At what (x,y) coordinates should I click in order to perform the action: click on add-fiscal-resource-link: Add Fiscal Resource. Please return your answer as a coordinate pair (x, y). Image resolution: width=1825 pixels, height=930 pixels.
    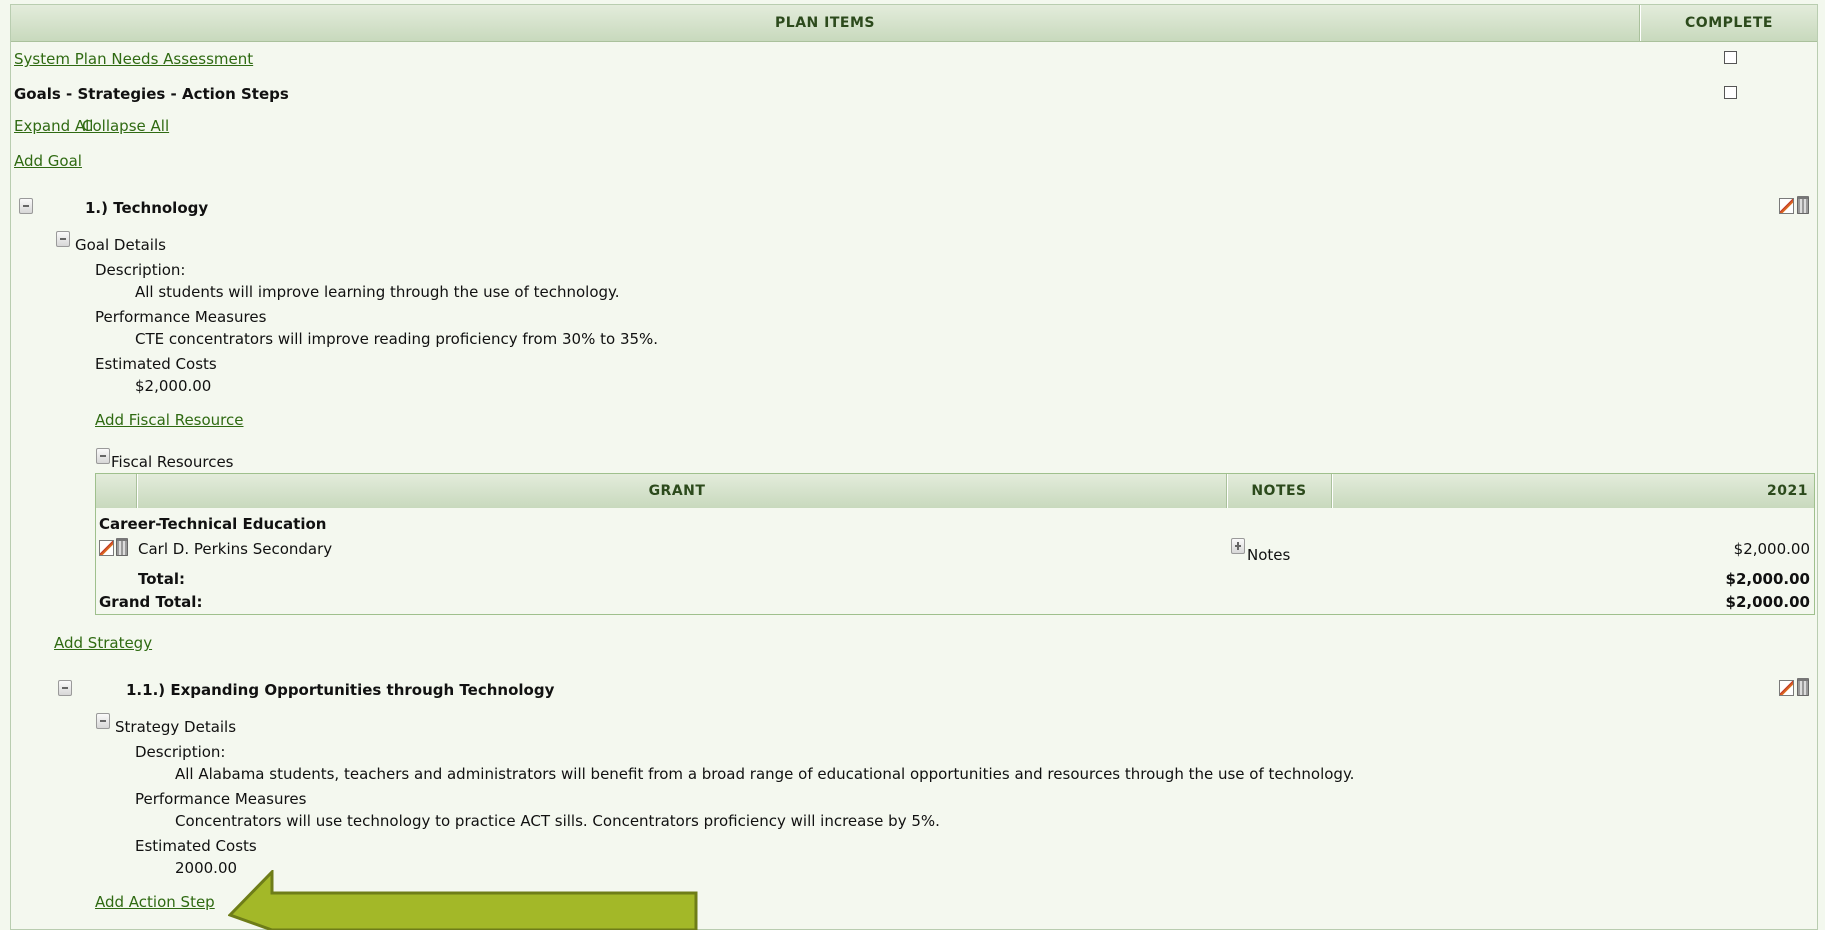
    Looking at the image, I should click on (169, 420).